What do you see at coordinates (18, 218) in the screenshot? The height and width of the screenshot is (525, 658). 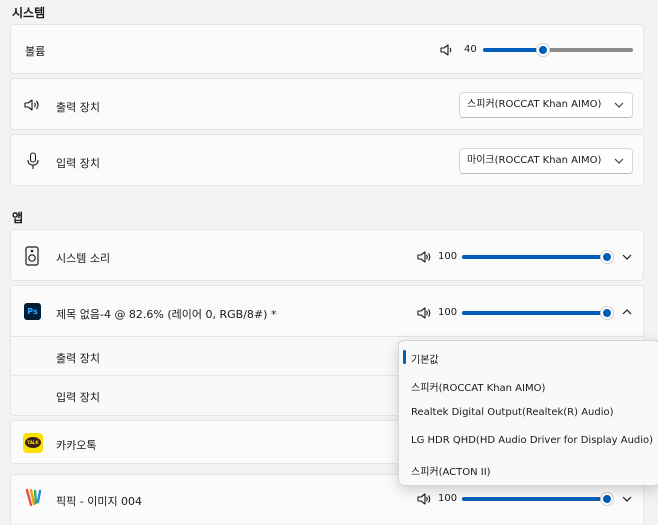 I see `apps-section-title: 앱` at bounding box center [18, 218].